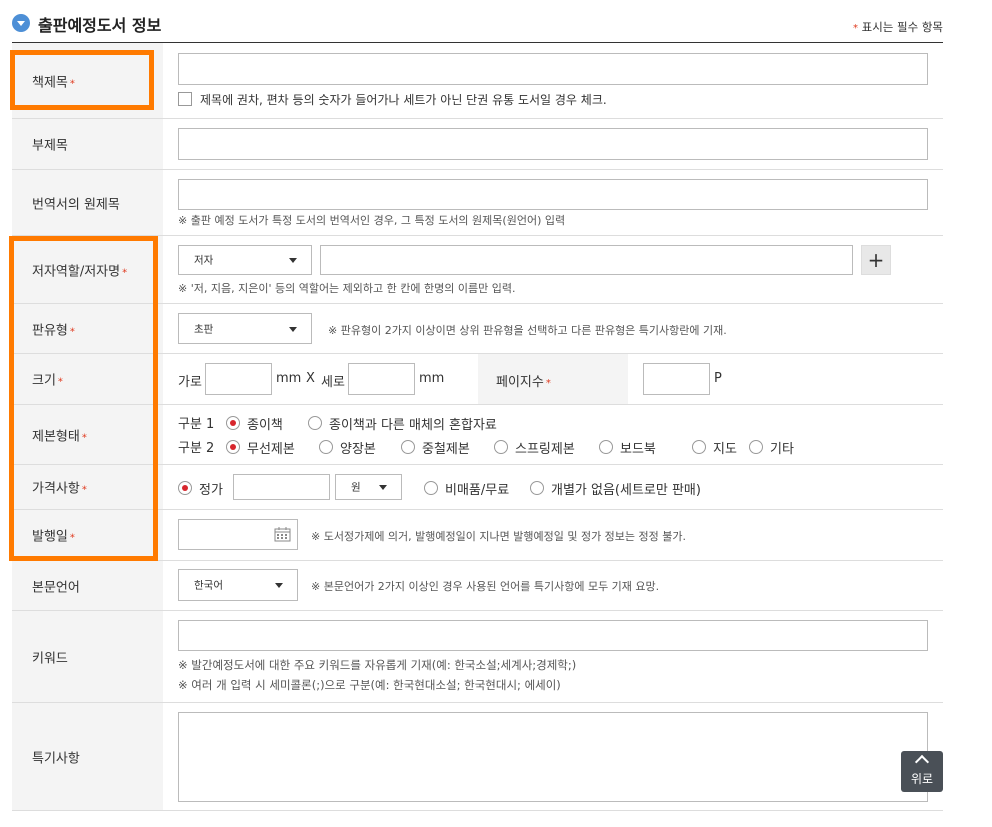  What do you see at coordinates (238, 534) in the screenshot?
I see `pub-date-input` at bounding box center [238, 534].